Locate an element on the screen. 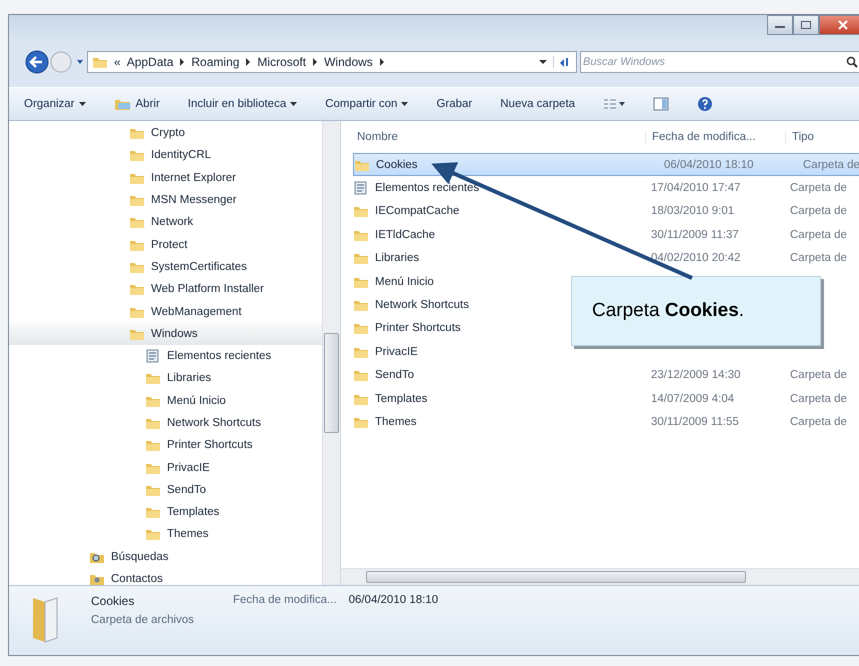 This screenshot has width=859, height=666. file-name: SendTo is located at coordinates (394, 375).